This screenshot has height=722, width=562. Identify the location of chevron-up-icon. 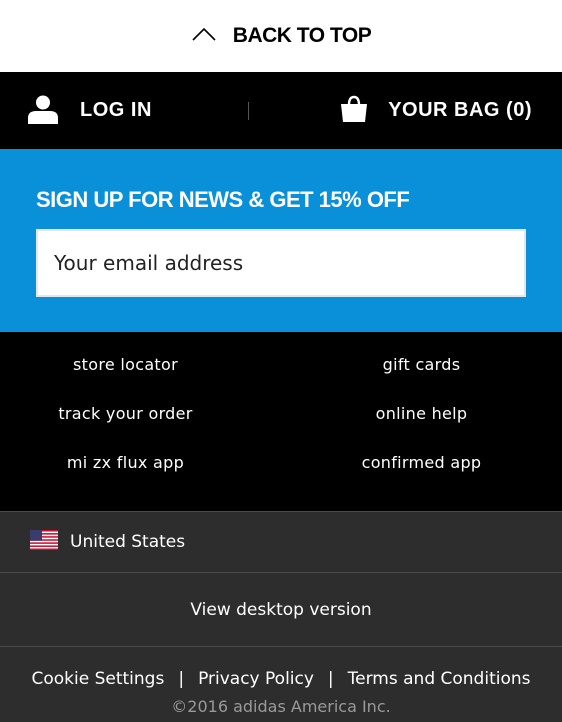
(204, 36).